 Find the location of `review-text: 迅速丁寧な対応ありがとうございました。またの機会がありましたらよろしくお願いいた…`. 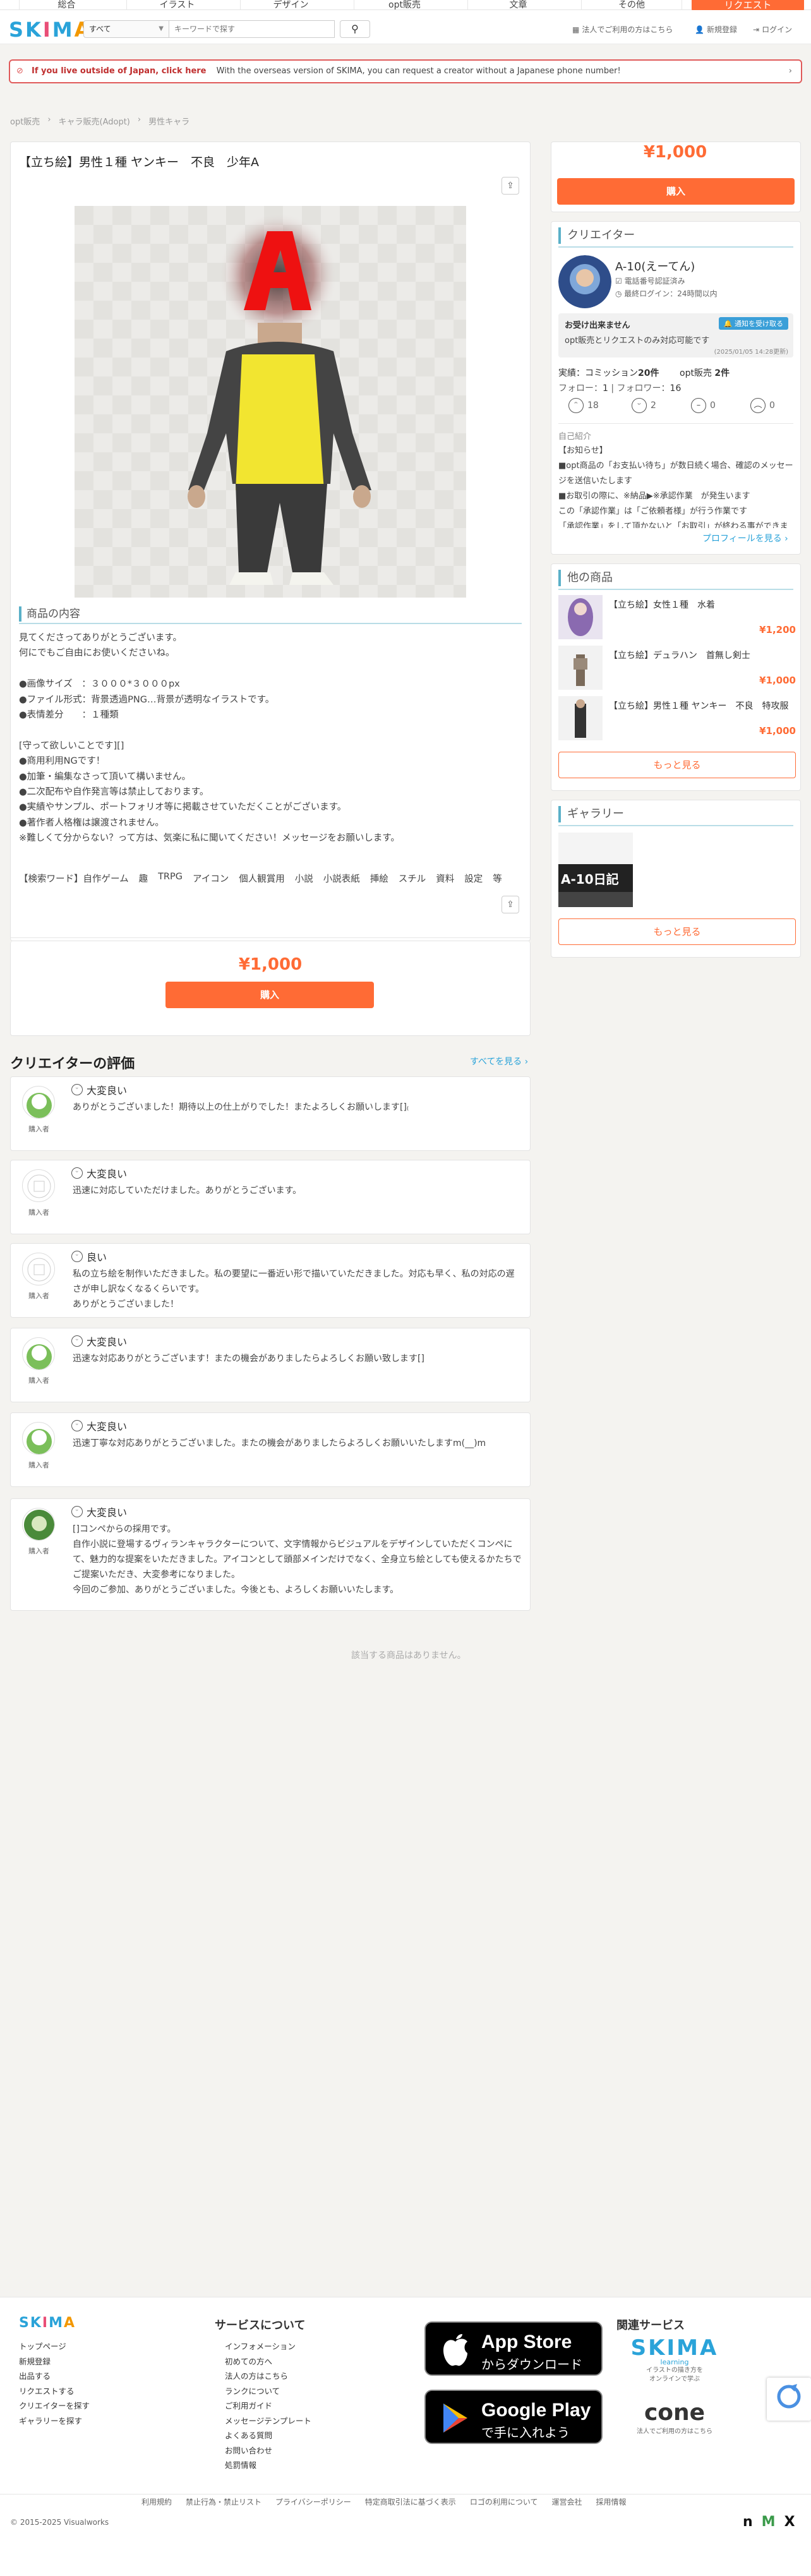

review-text: 迅速丁寧な対応ありがとうございました。またの機会がありましたらよろしくお願いいた… is located at coordinates (279, 1443).